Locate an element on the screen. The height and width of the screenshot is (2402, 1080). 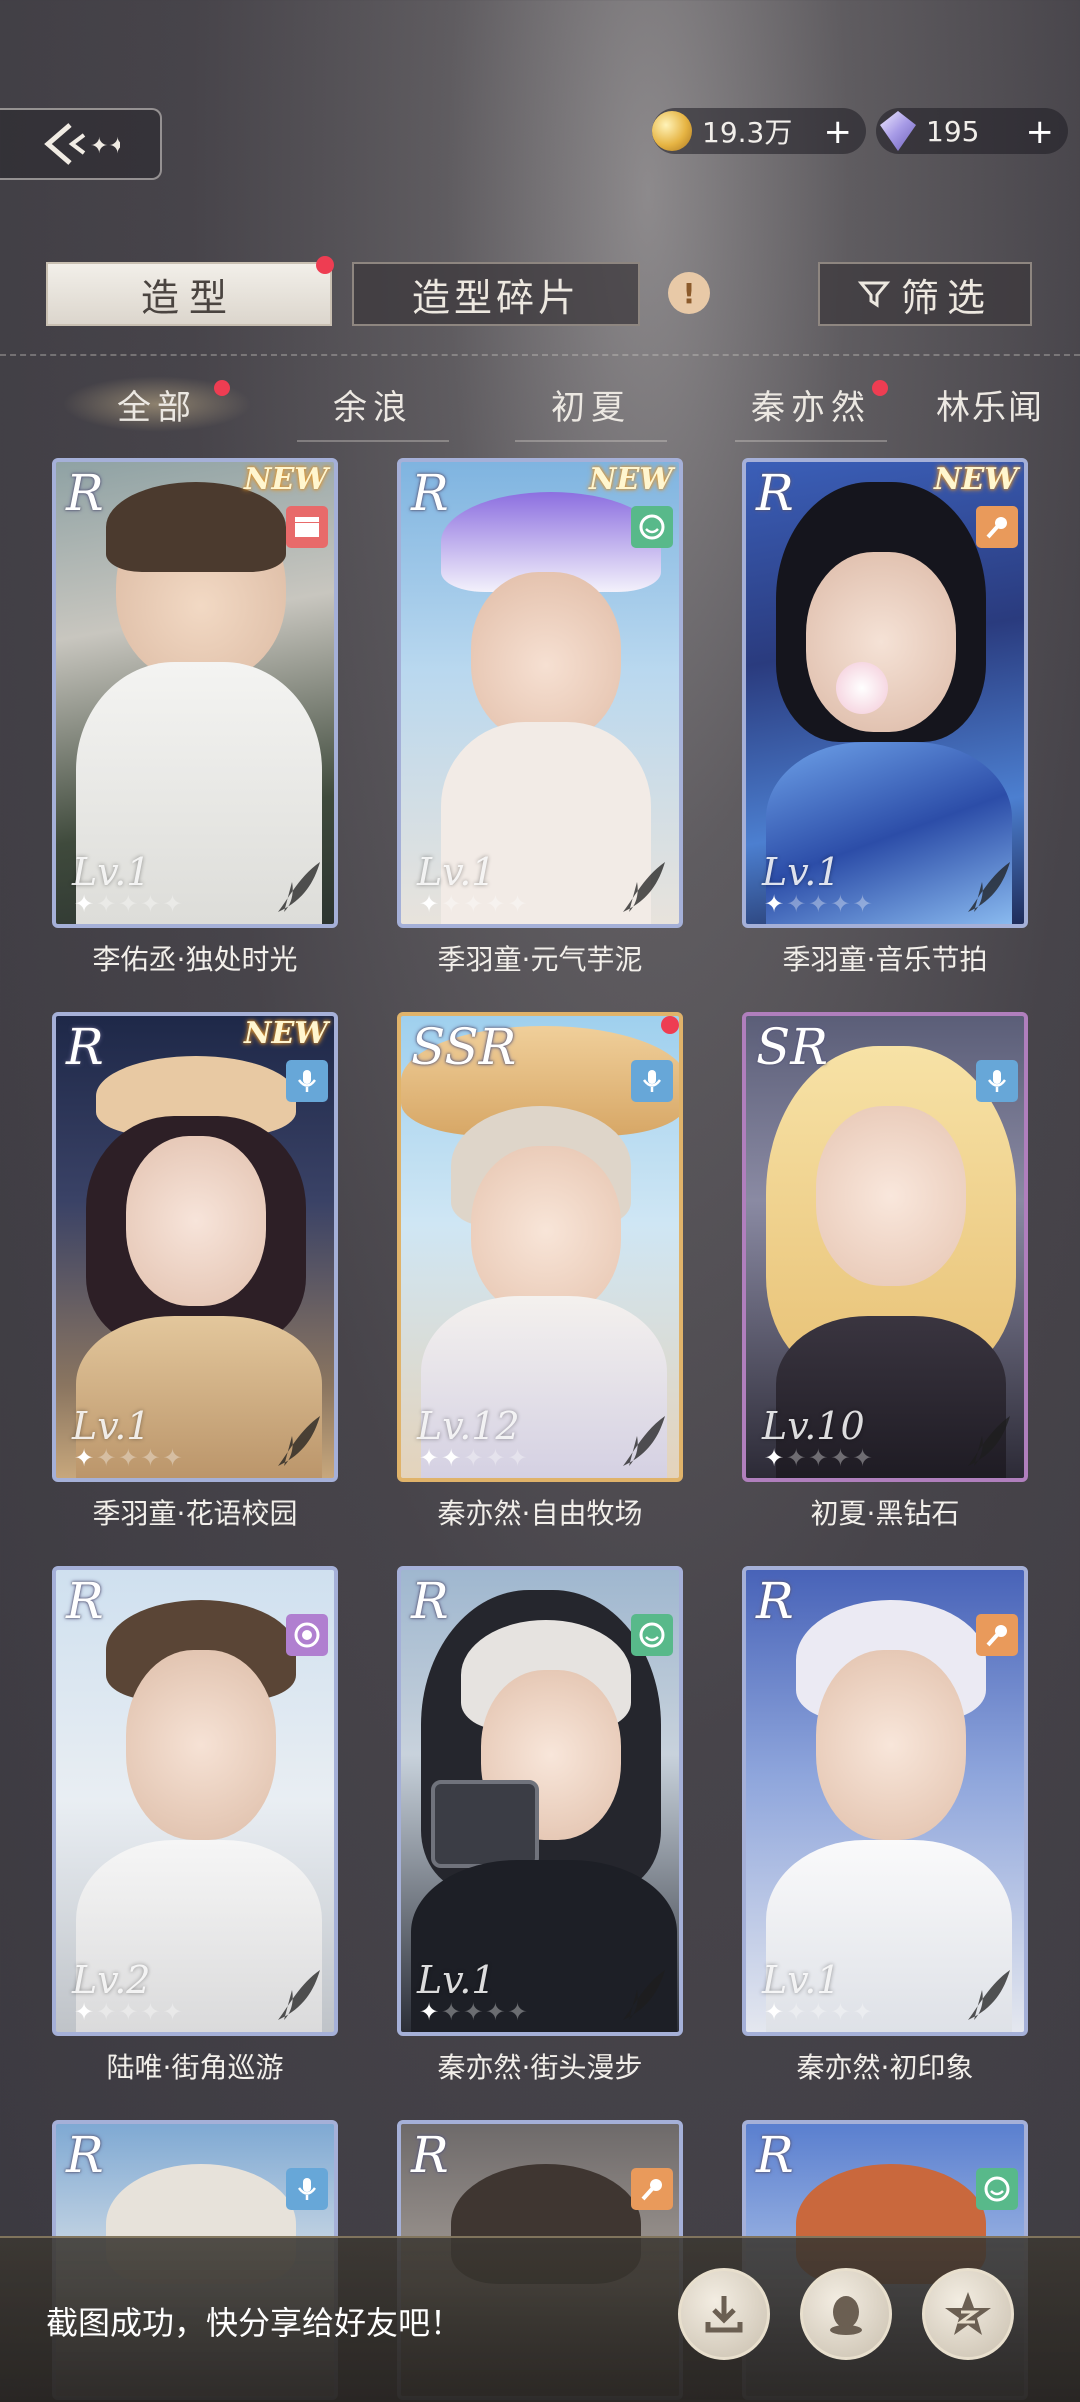
card-name: 秦亦然·自由牧场 is located at coordinates (540, 1513).